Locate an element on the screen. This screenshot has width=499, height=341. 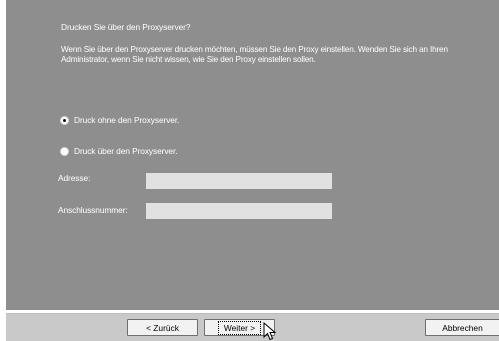
button-bar: < Zurück Weiter > Abbrechen is located at coordinates (252, 327).